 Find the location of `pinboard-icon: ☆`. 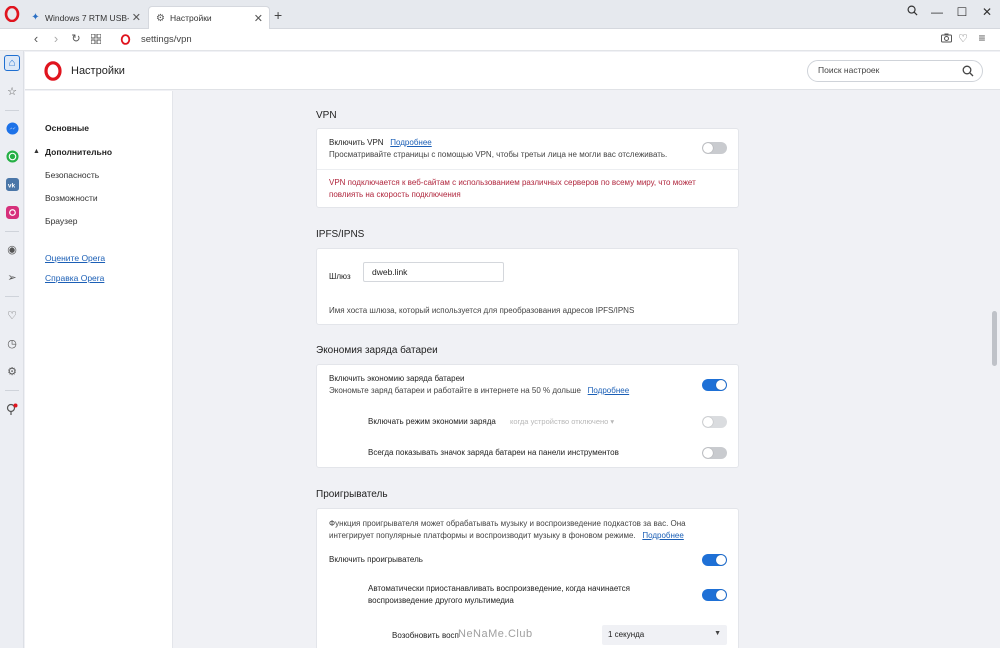

pinboard-icon: ☆ is located at coordinates (12, 91).